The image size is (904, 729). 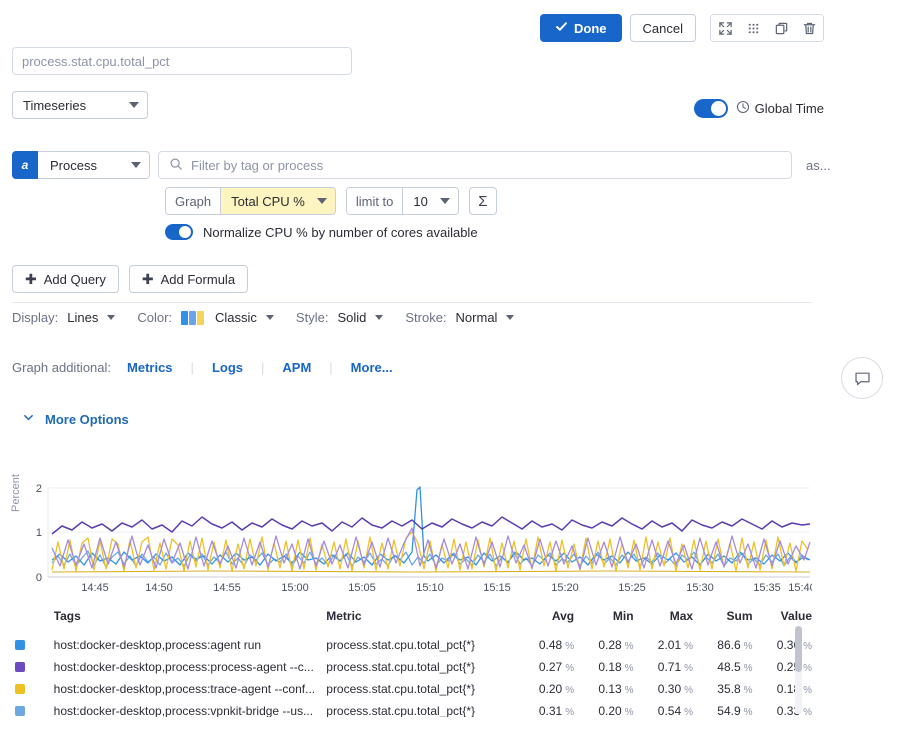 What do you see at coordinates (565, 588) in the screenshot?
I see `svg-text: 15:20` at bounding box center [565, 588].